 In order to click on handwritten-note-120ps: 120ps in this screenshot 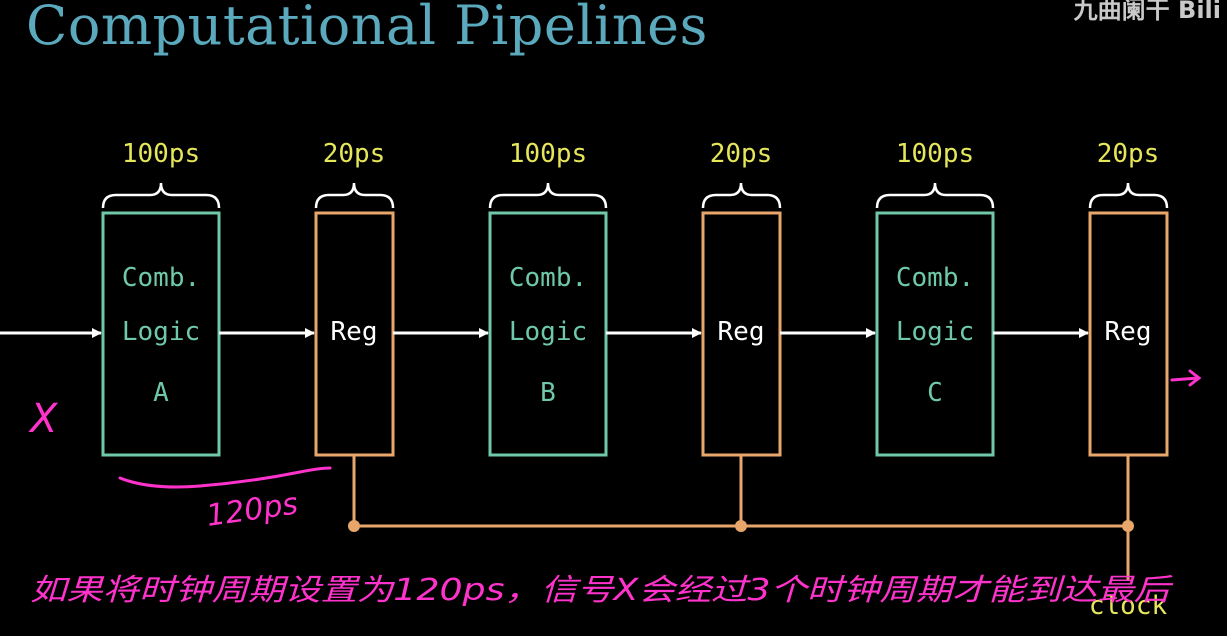, I will do `click(252, 509)`.